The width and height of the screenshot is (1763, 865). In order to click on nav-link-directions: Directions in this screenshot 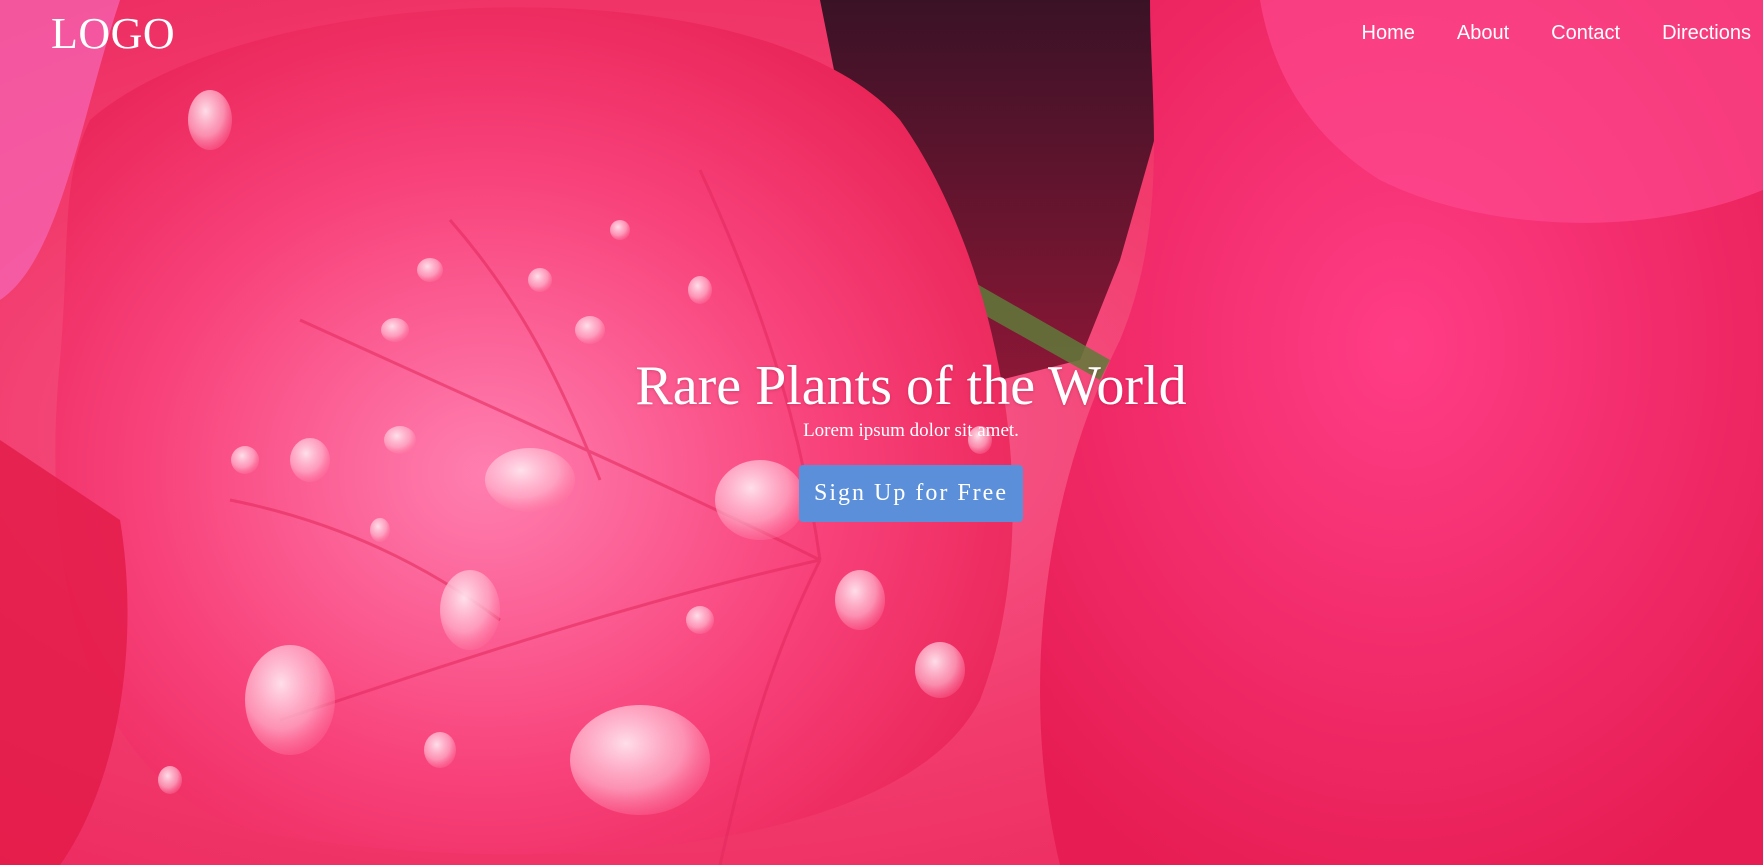, I will do `click(1706, 33)`.